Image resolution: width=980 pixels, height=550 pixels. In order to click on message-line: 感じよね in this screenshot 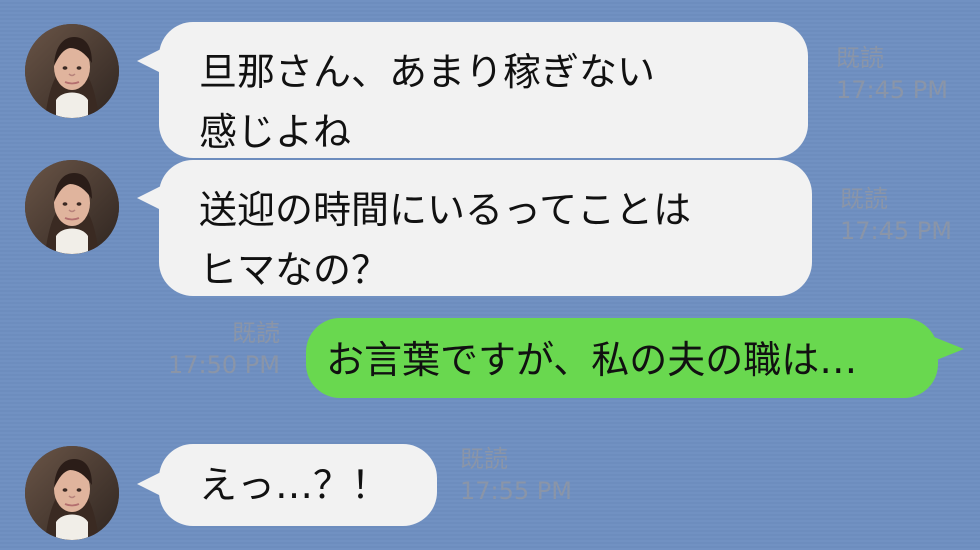, I will do `click(275, 132)`.